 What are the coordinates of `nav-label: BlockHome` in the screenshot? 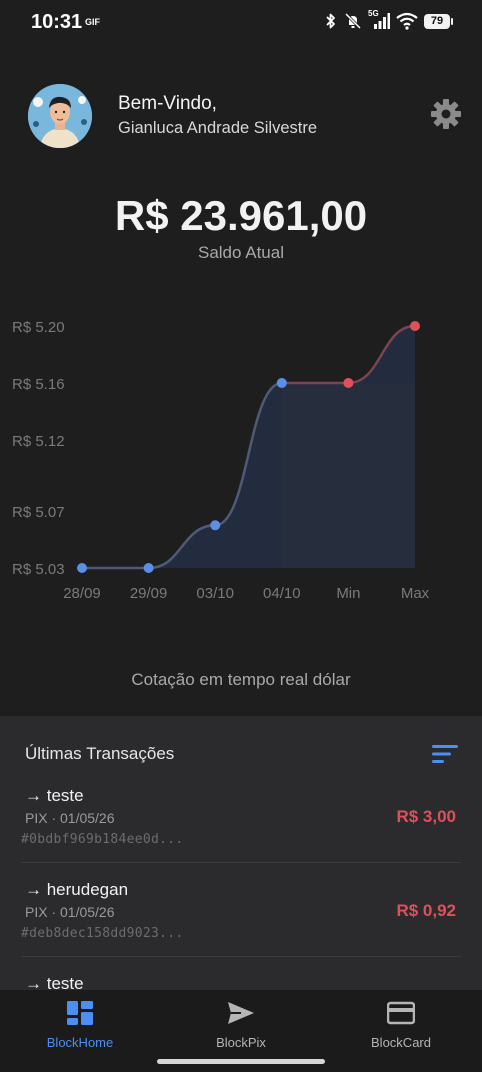 It's located at (80, 1042).